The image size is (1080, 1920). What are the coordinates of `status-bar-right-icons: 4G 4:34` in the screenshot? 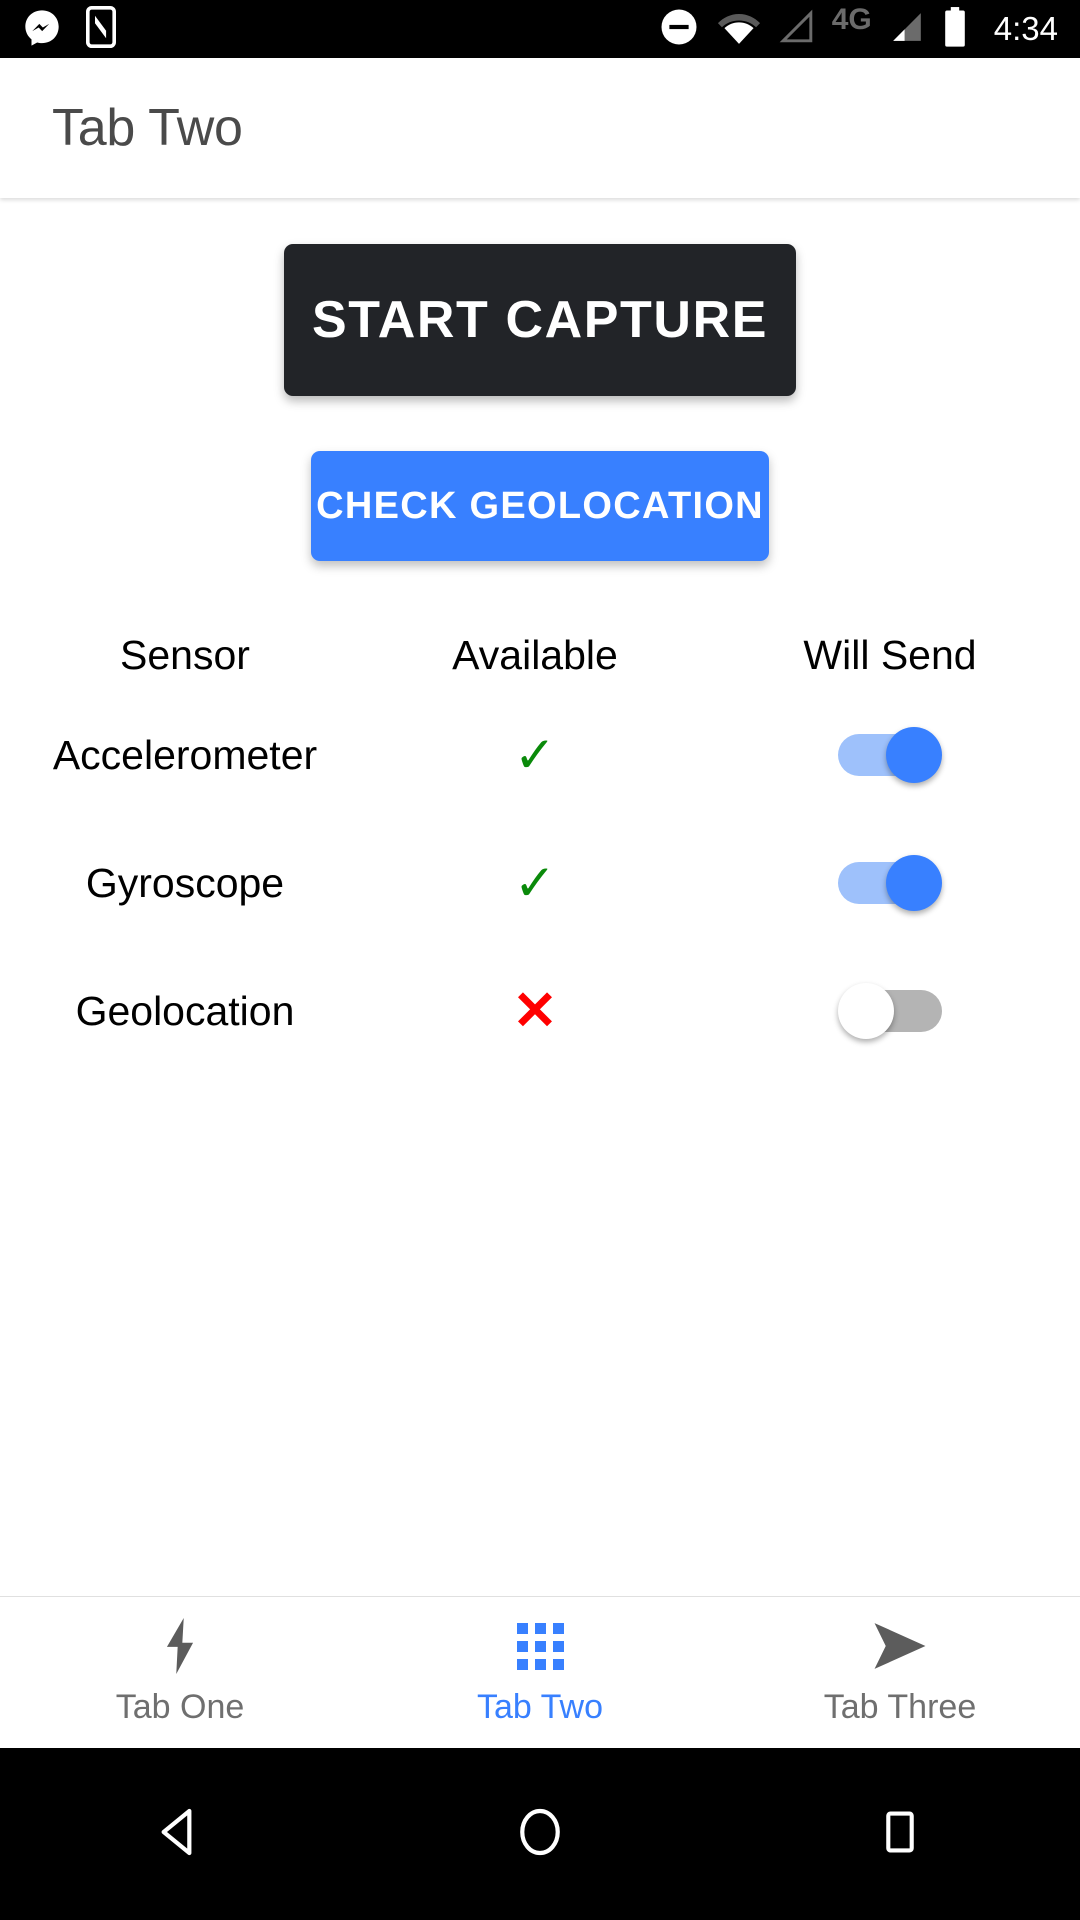 It's located at (858, 28).